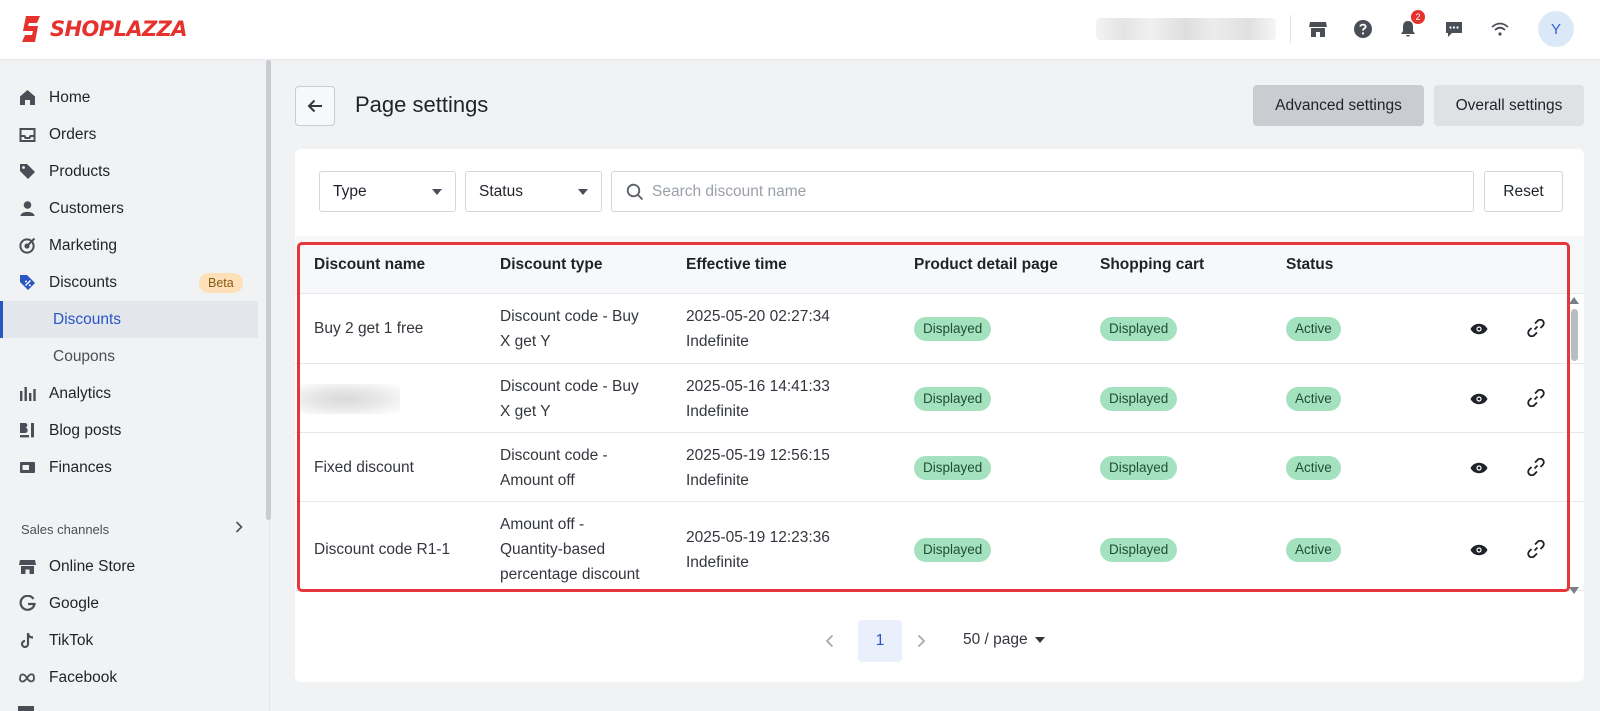  What do you see at coordinates (1338, 105) in the screenshot?
I see `advanced-settings-button: Advanced settings` at bounding box center [1338, 105].